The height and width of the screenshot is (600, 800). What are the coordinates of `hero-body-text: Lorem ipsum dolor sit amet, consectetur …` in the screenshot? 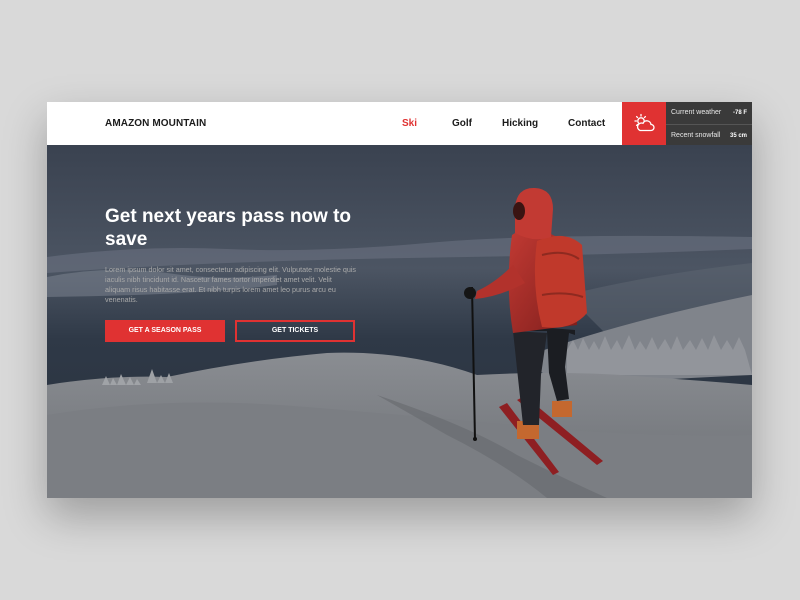 It's located at (231, 284).